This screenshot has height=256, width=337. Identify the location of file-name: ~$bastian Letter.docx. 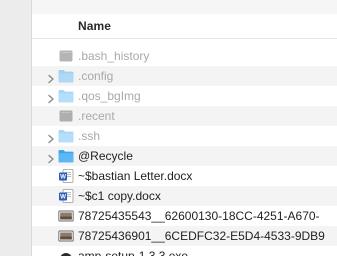
(135, 176).